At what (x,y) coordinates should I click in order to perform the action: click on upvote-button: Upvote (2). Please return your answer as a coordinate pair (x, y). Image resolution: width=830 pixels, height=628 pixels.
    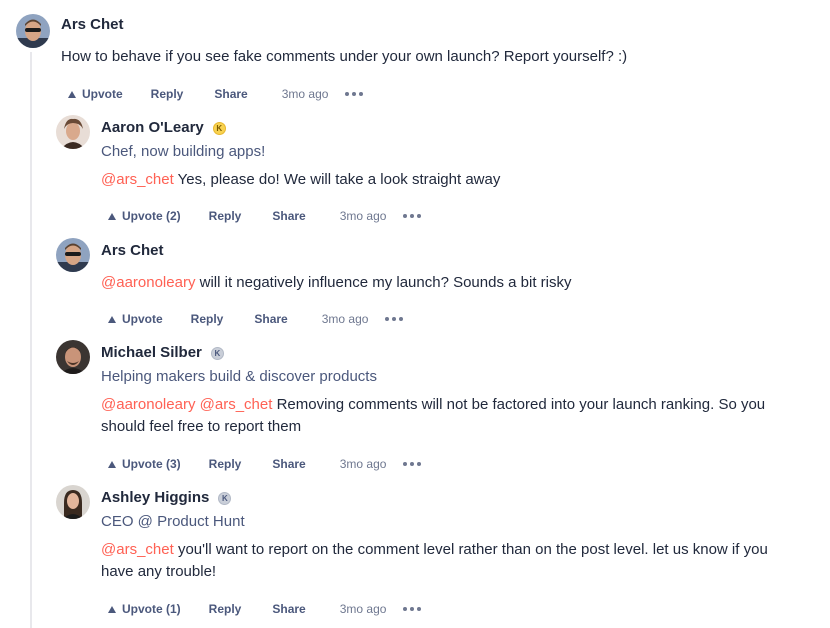
    Looking at the image, I should click on (144, 216).